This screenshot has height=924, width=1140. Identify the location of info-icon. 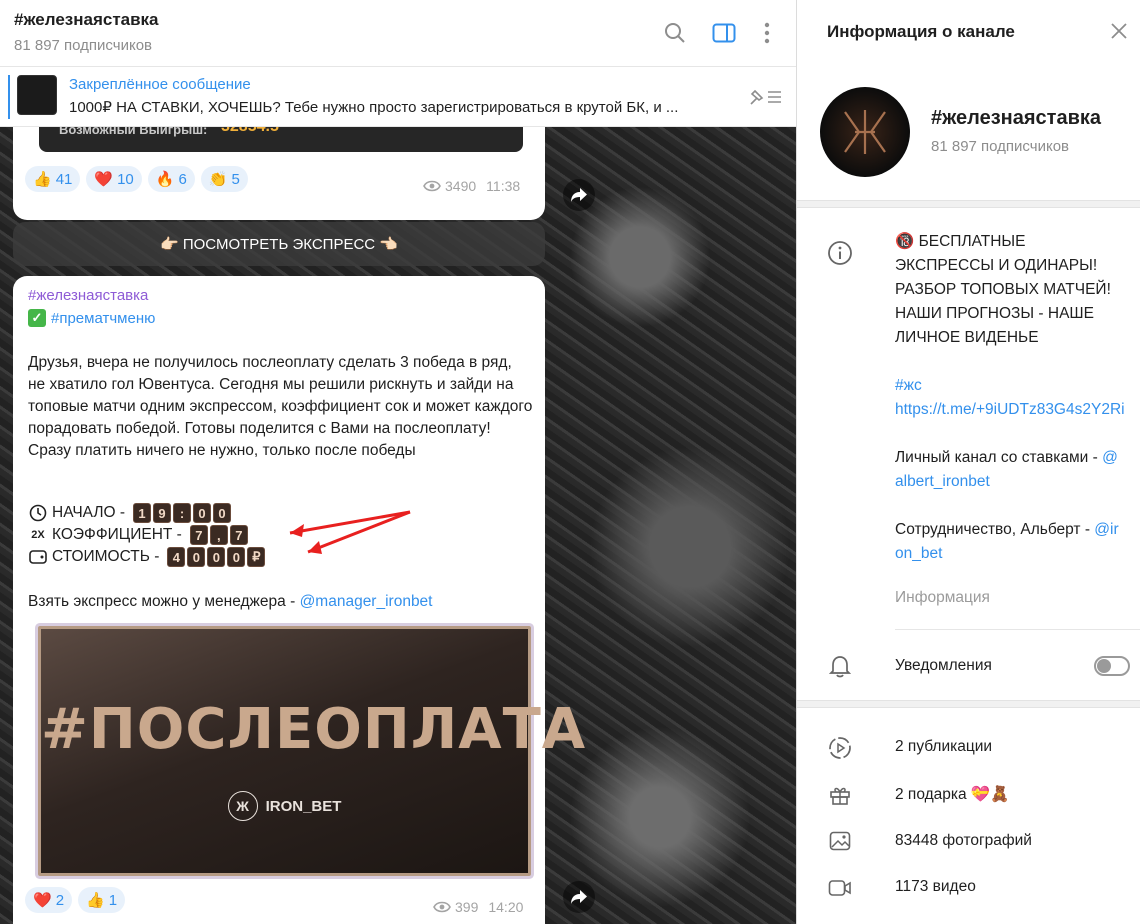
(840, 253).